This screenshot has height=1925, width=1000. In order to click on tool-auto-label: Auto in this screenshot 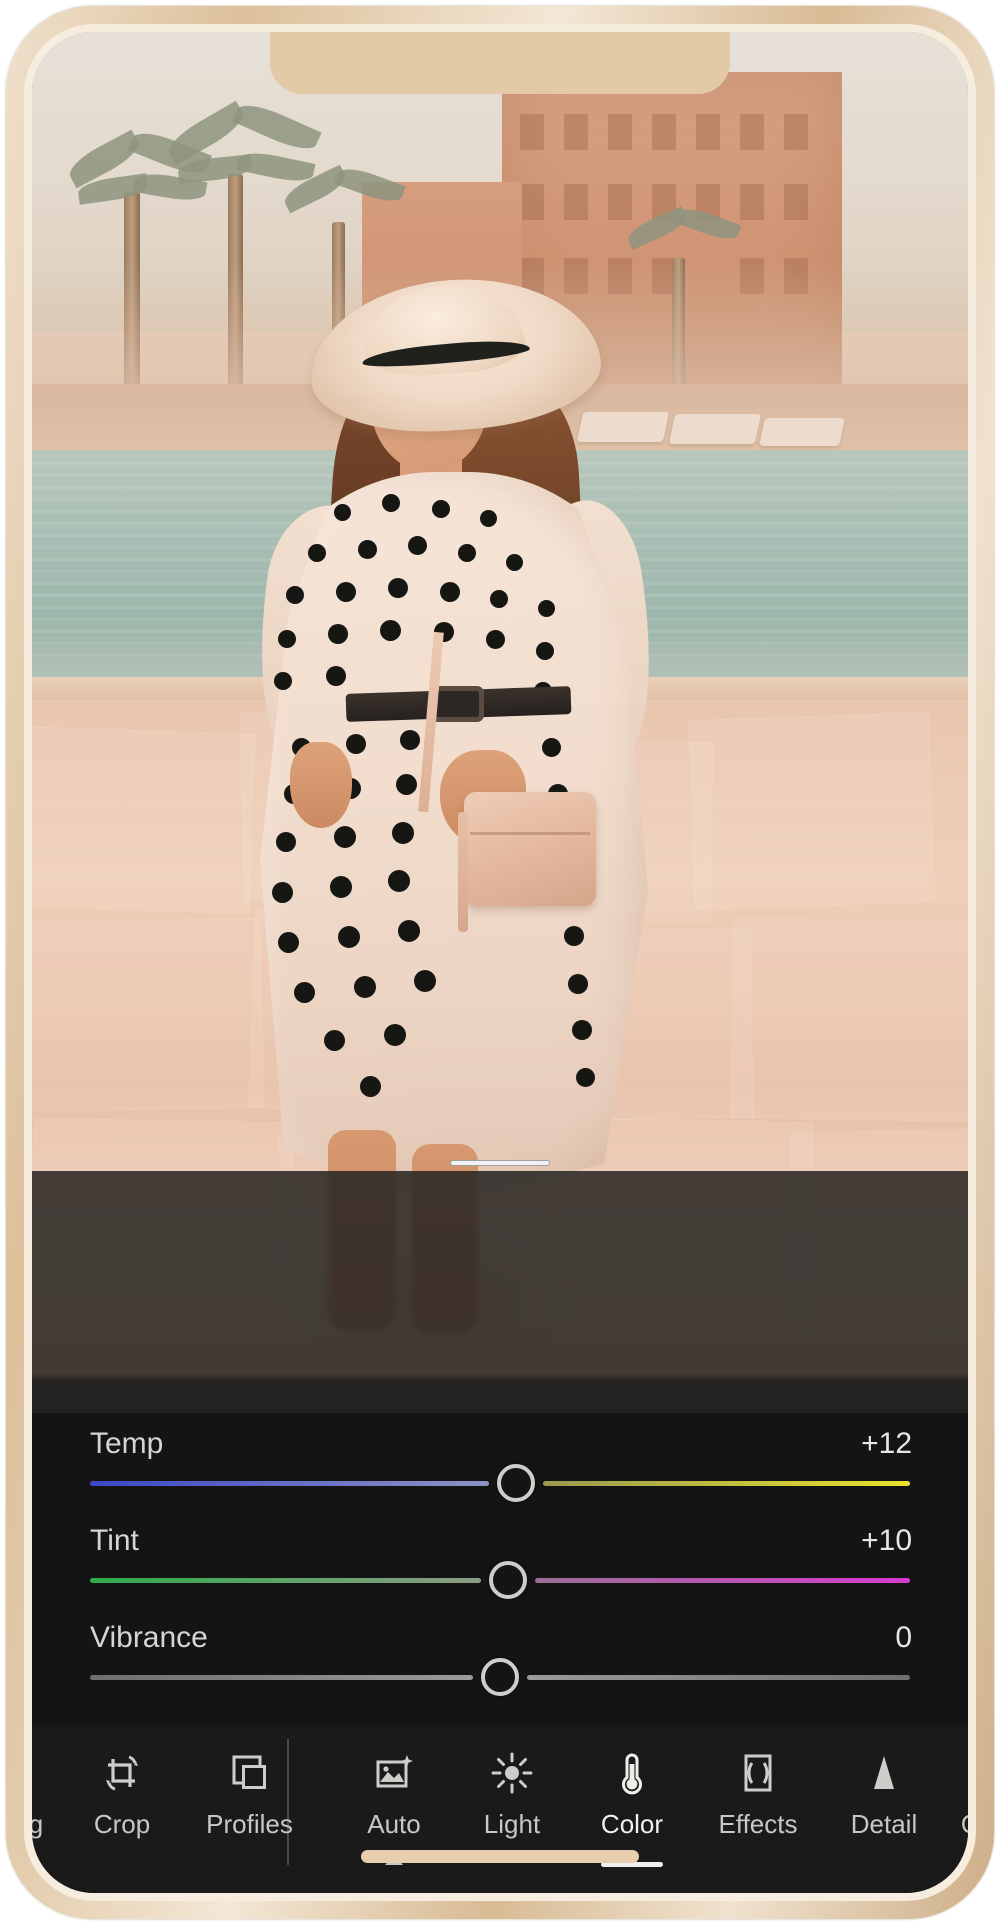, I will do `click(394, 1824)`.